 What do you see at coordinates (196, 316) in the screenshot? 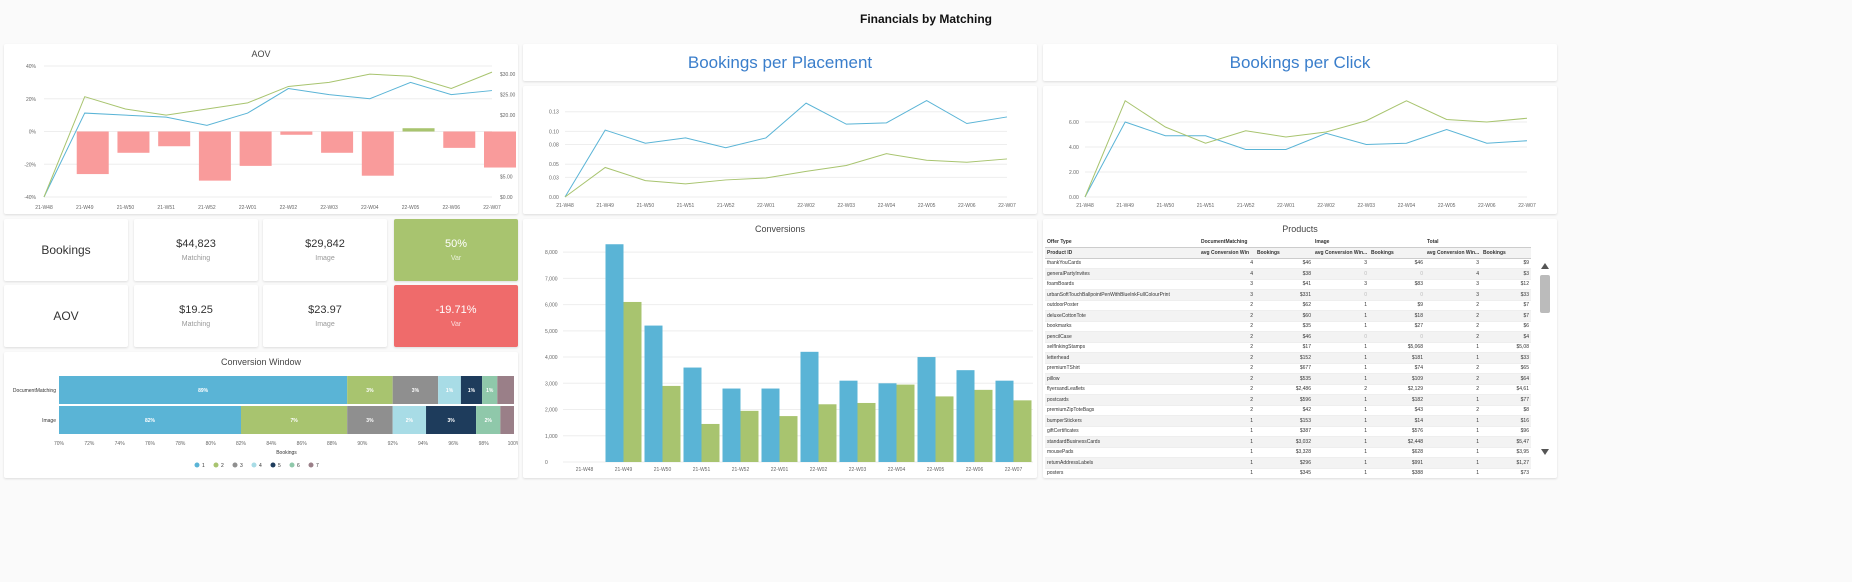
I see `kpi-aov-matching: $19.25 Matching` at bounding box center [196, 316].